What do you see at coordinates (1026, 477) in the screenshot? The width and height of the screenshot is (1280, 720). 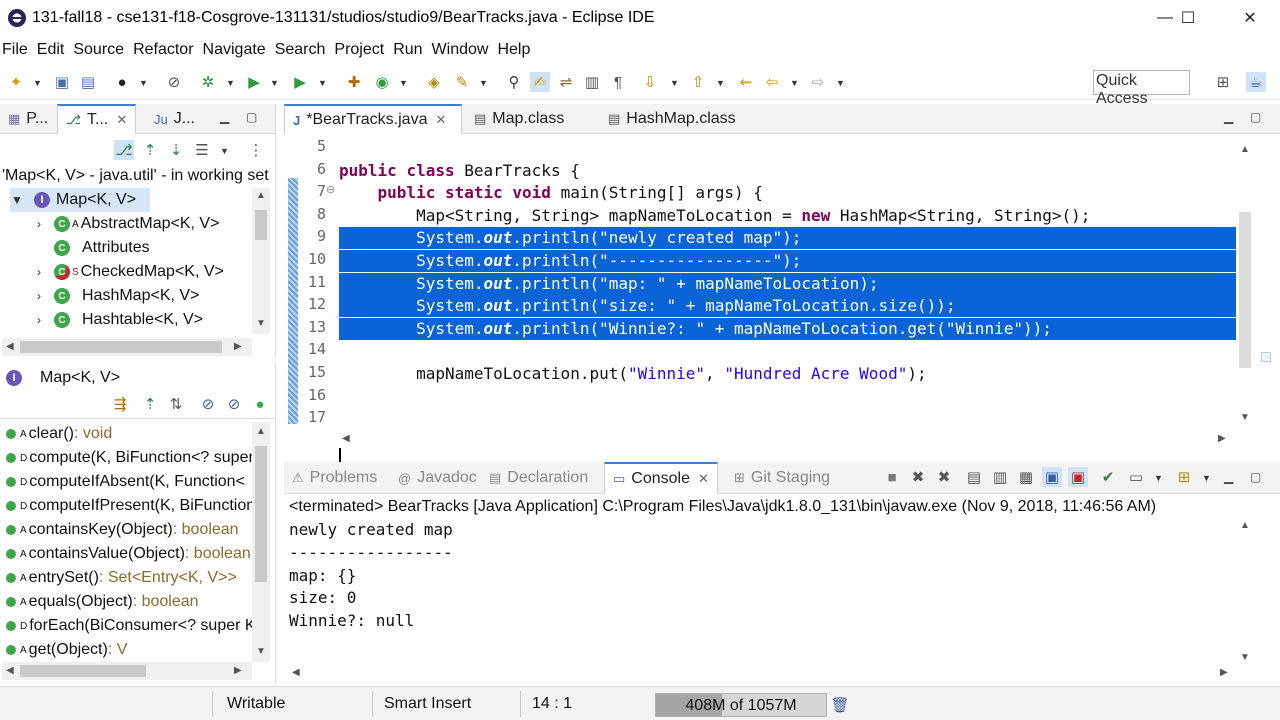 I see `word-wrap-icon: ▦` at bounding box center [1026, 477].